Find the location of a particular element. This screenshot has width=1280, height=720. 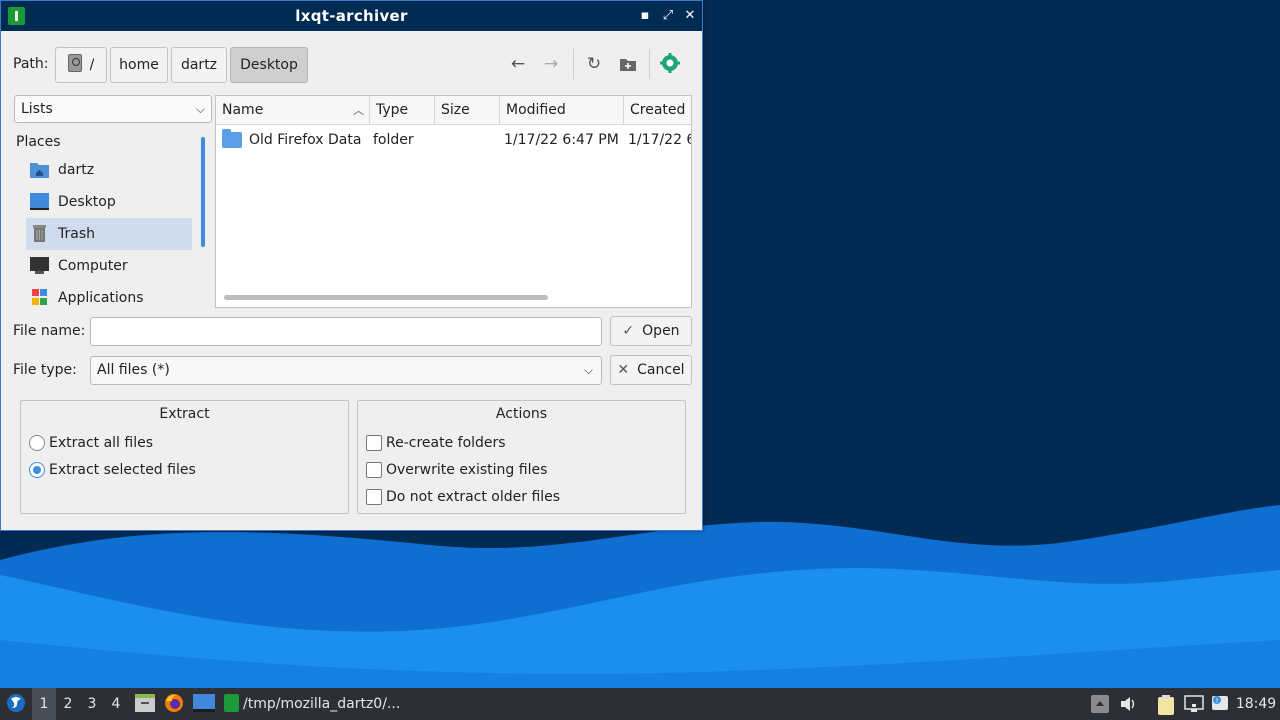

extract-all-radio: Extract all files is located at coordinates (91, 443).